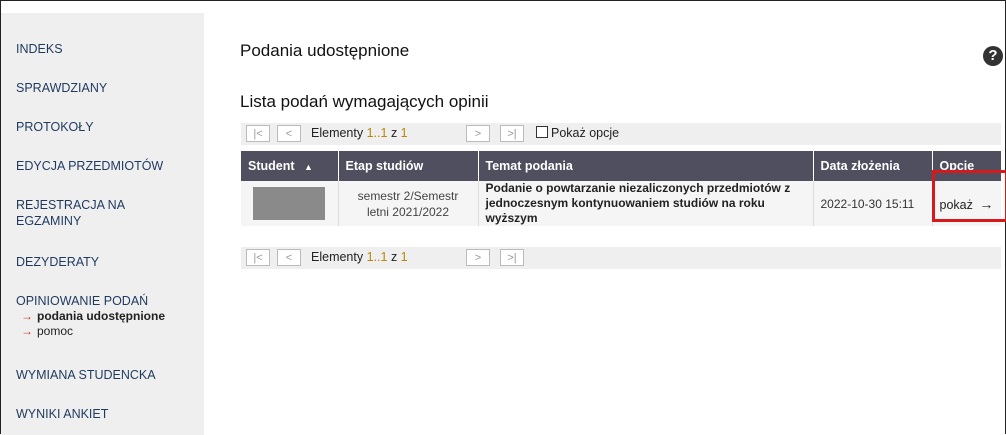 This screenshot has width=1006, height=435. I want to click on highlight-box, so click(969, 196).